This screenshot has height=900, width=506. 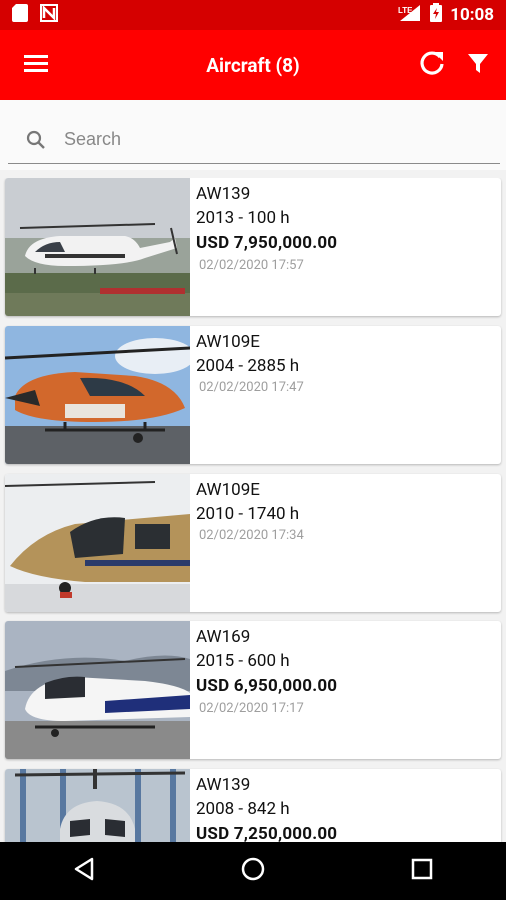 What do you see at coordinates (20, 15) in the screenshot?
I see `sd-card-icon` at bounding box center [20, 15].